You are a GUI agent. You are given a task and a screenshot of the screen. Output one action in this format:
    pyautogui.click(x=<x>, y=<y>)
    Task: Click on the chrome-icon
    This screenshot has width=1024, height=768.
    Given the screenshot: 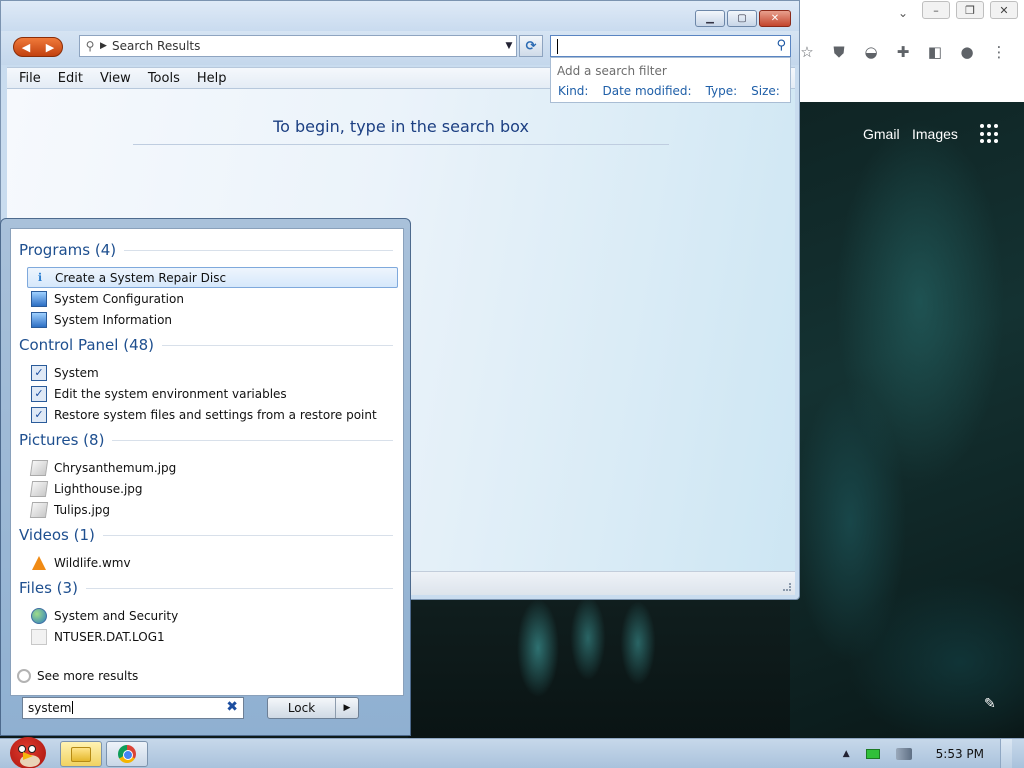 What is the action you would take?
    pyautogui.click(x=127, y=754)
    